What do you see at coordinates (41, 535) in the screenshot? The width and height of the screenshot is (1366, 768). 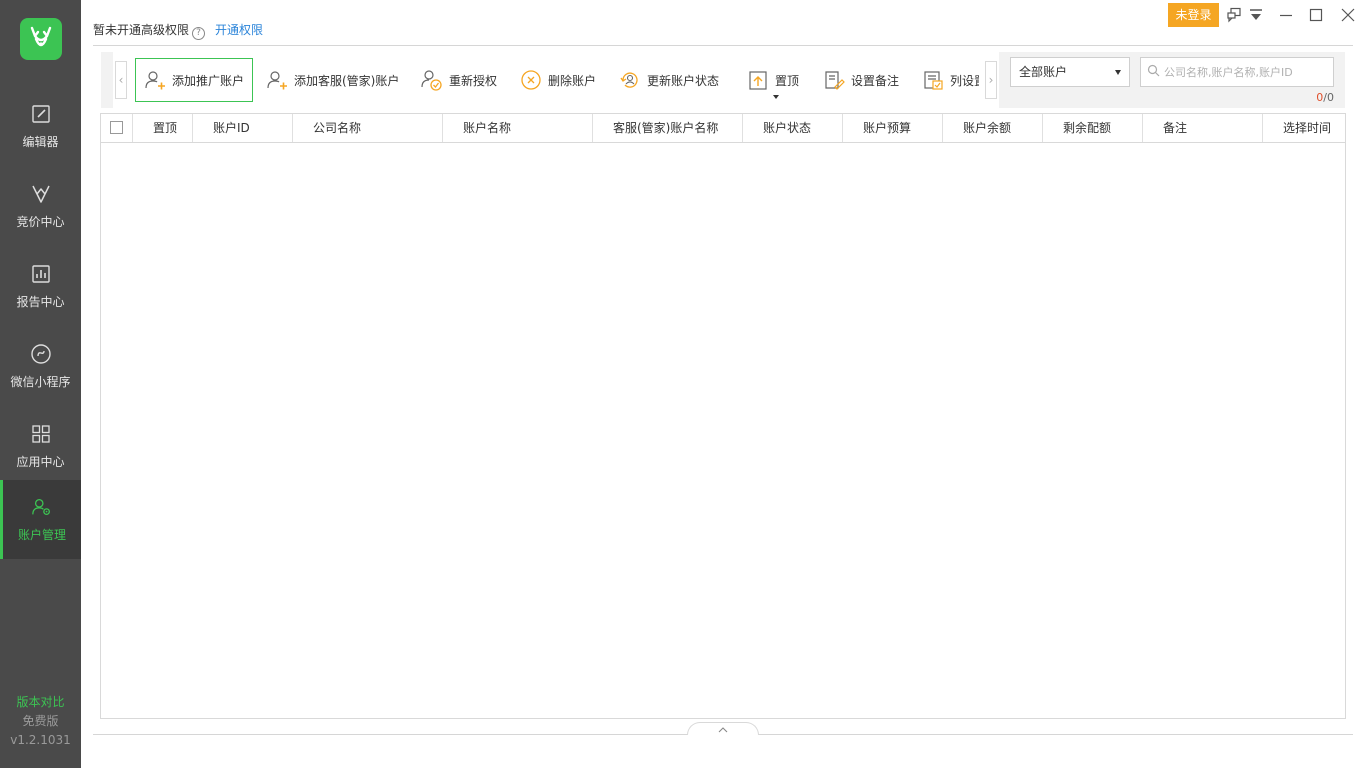 I see `sidebar-item-label: 账户管理` at bounding box center [41, 535].